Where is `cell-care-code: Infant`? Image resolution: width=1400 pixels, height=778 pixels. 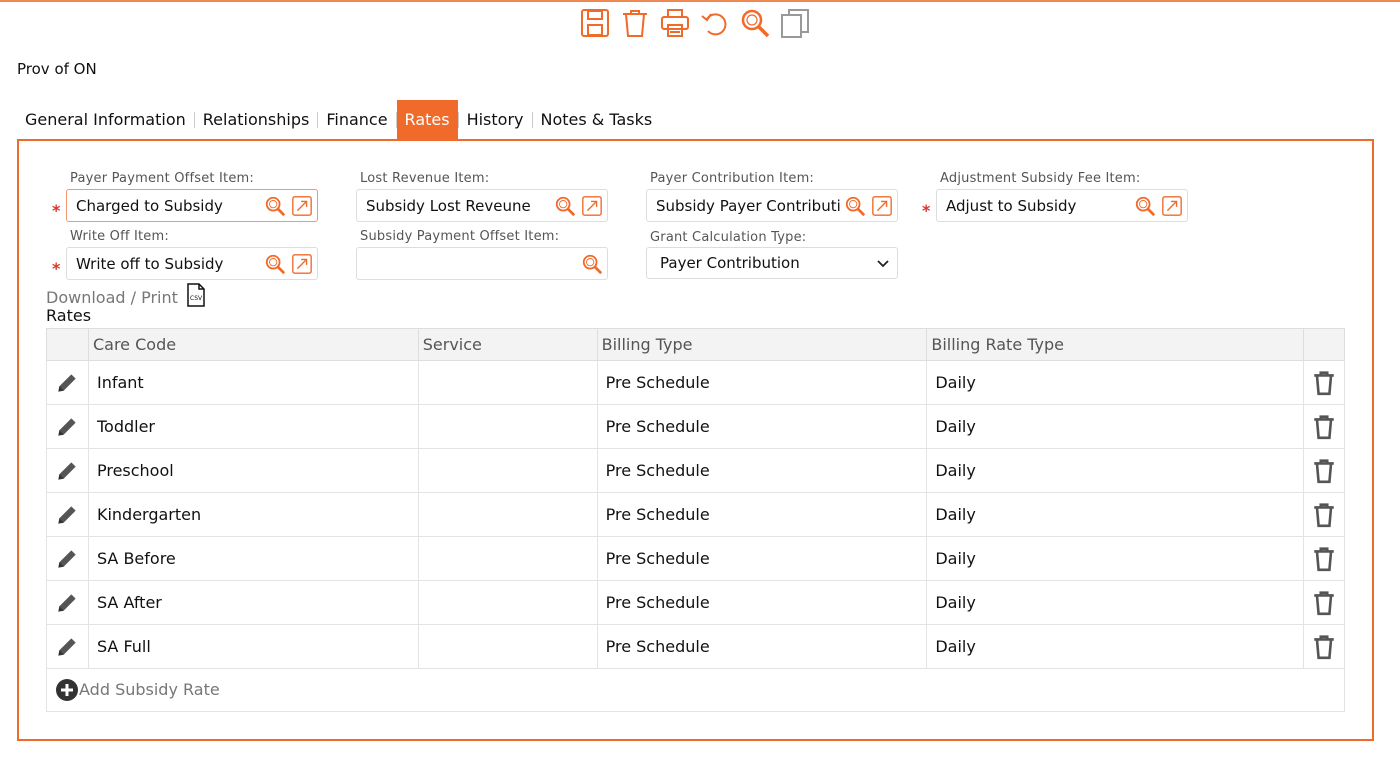 cell-care-code: Infant is located at coordinates (253, 382).